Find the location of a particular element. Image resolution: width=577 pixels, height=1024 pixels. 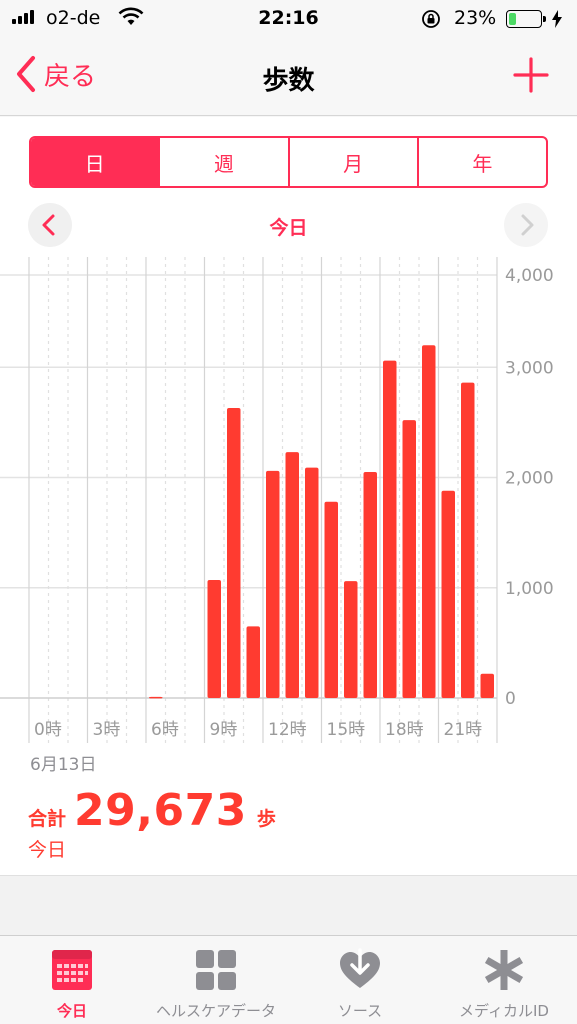

tab-health-data: ヘルスケアデータ is located at coordinates (216, 980).